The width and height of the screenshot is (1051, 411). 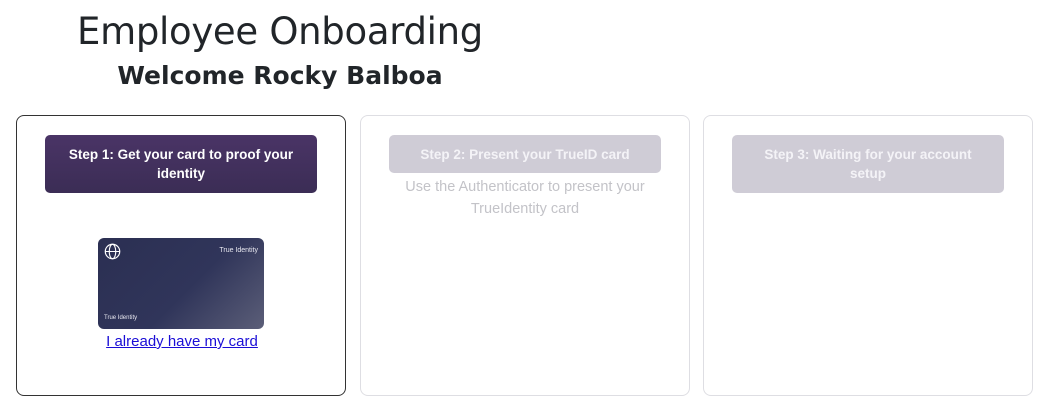 What do you see at coordinates (280, 75) in the screenshot?
I see `welcome-subtitle: Welcome Rocky Balboa` at bounding box center [280, 75].